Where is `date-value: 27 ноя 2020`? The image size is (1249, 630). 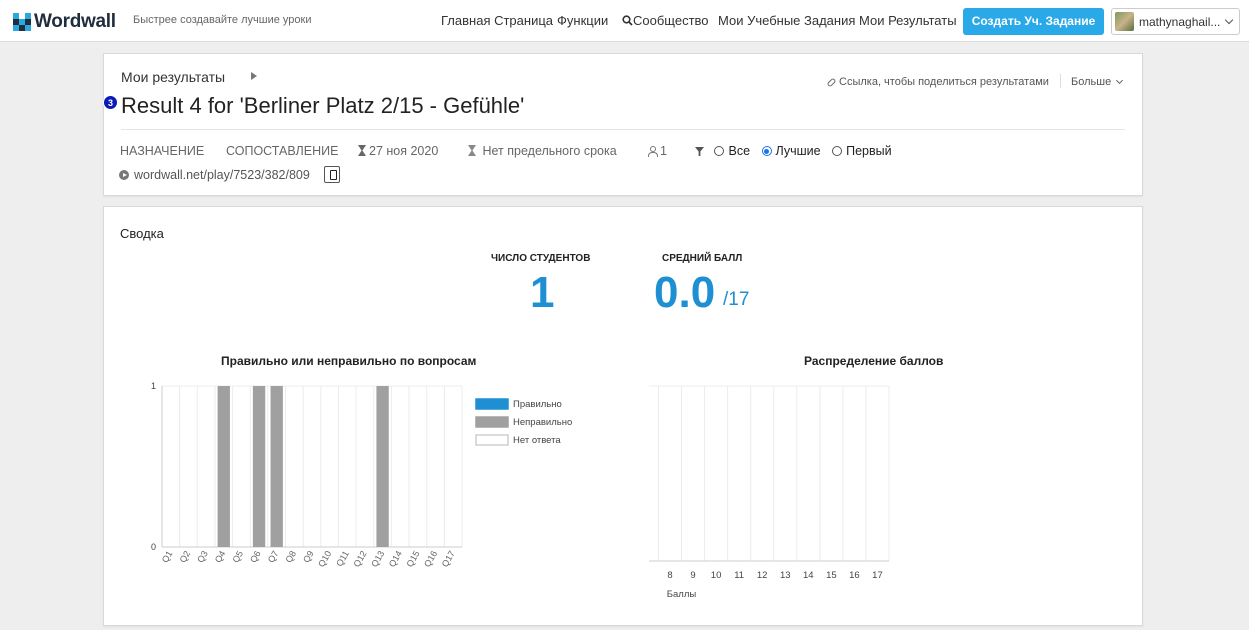 date-value: 27 ноя 2020 is located at coordinates (404, 151).